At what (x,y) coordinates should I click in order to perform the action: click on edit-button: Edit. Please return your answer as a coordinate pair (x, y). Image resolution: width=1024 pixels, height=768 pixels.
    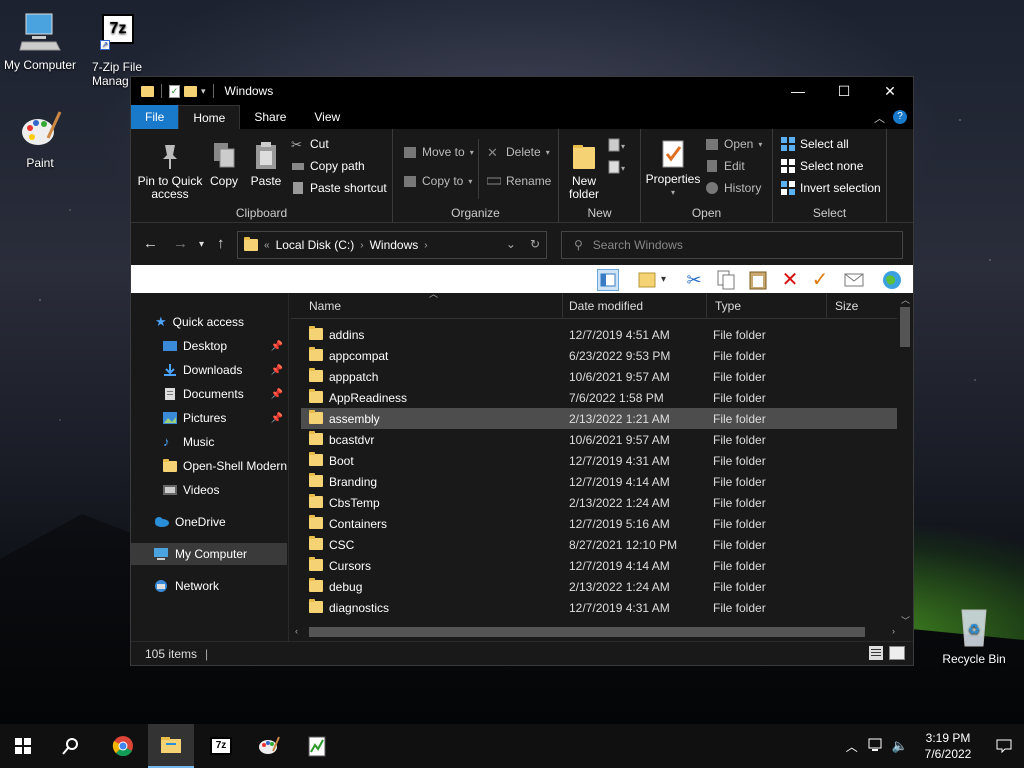
    Looking at the image, I should click on (725, 166).